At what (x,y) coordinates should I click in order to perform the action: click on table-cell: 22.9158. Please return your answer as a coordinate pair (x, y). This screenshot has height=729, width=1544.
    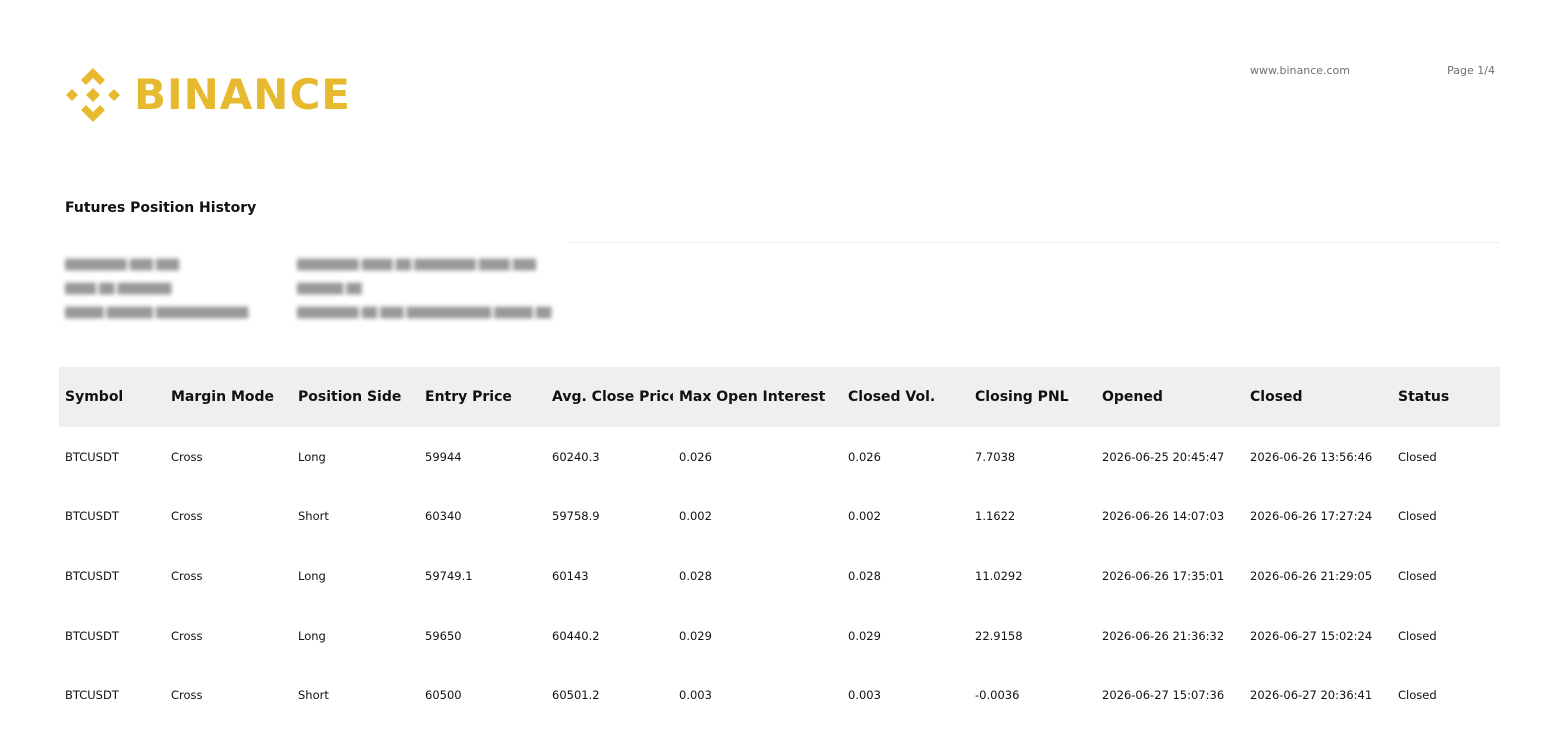
    Looking at the image, I should click on (999, 635).